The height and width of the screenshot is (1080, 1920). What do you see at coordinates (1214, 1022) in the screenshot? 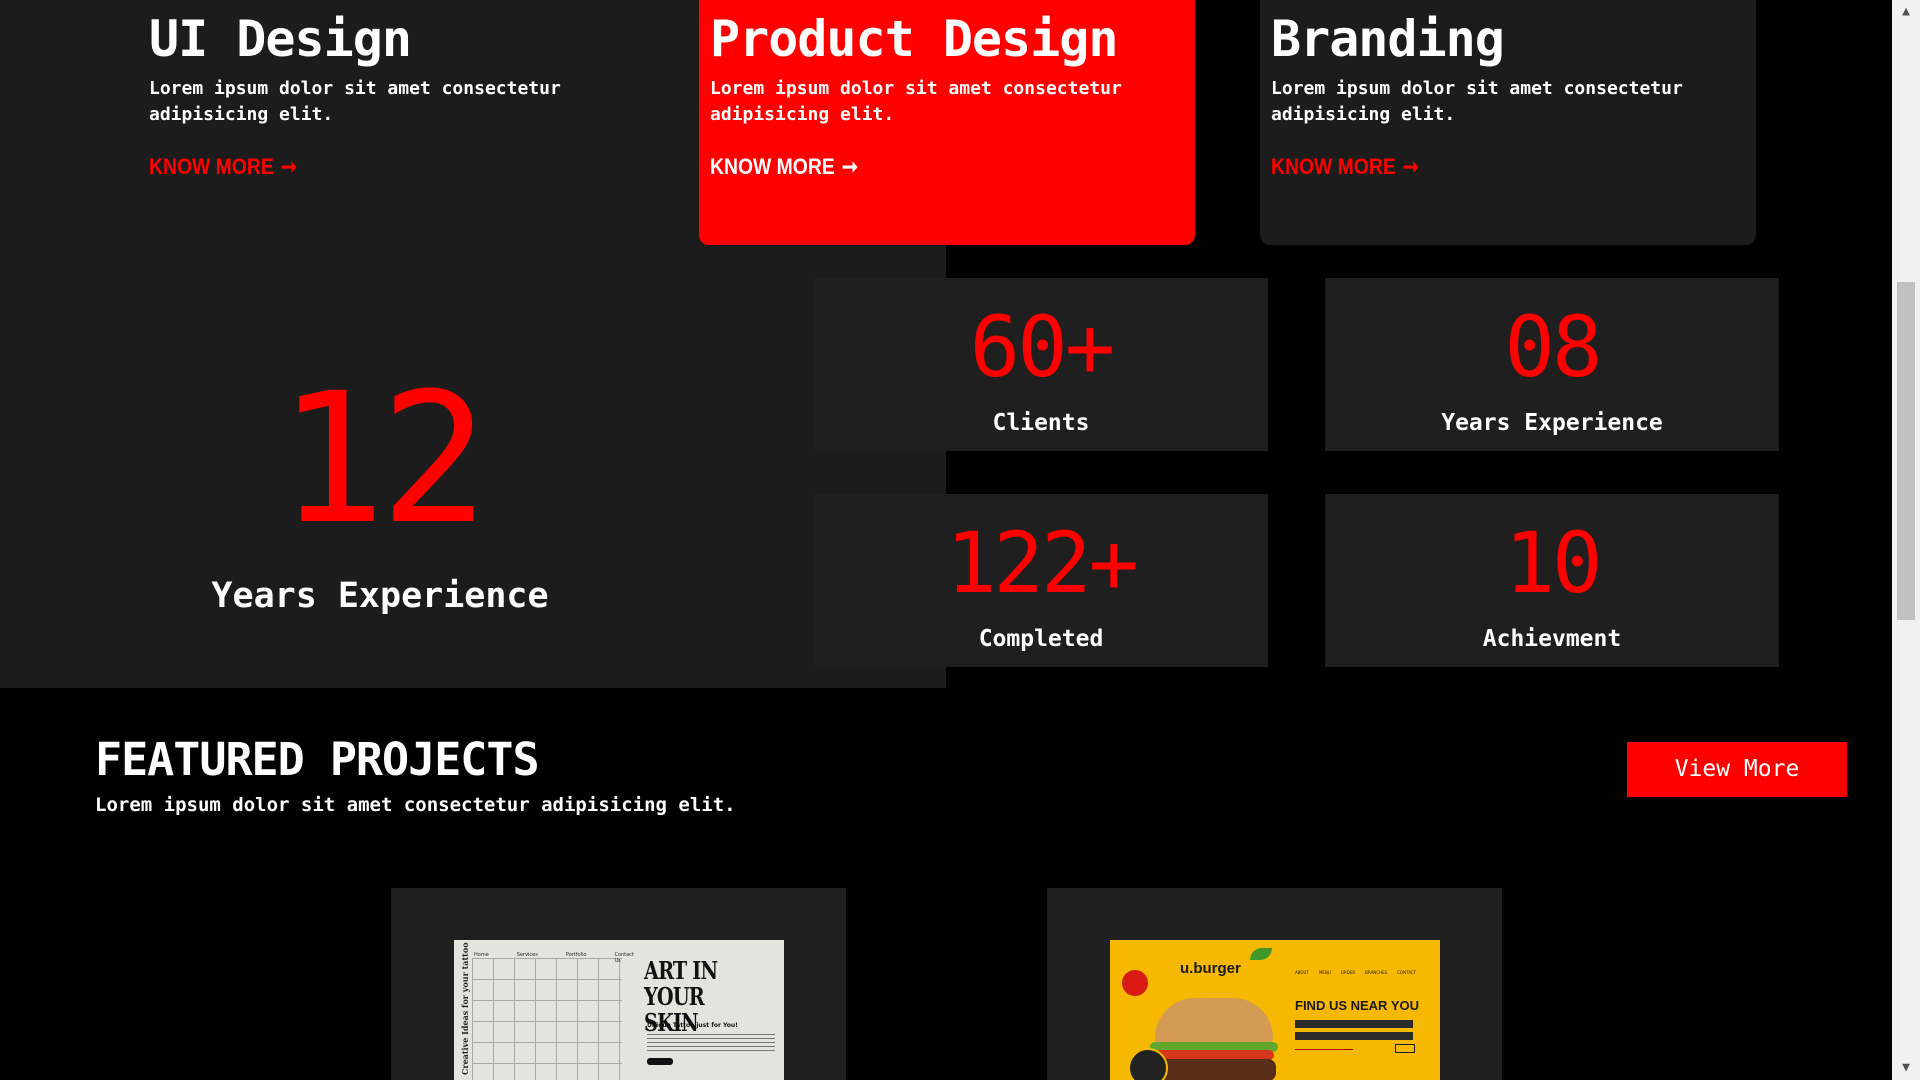
I see `burger-bun-image` at bounding box center [1214, 1022].